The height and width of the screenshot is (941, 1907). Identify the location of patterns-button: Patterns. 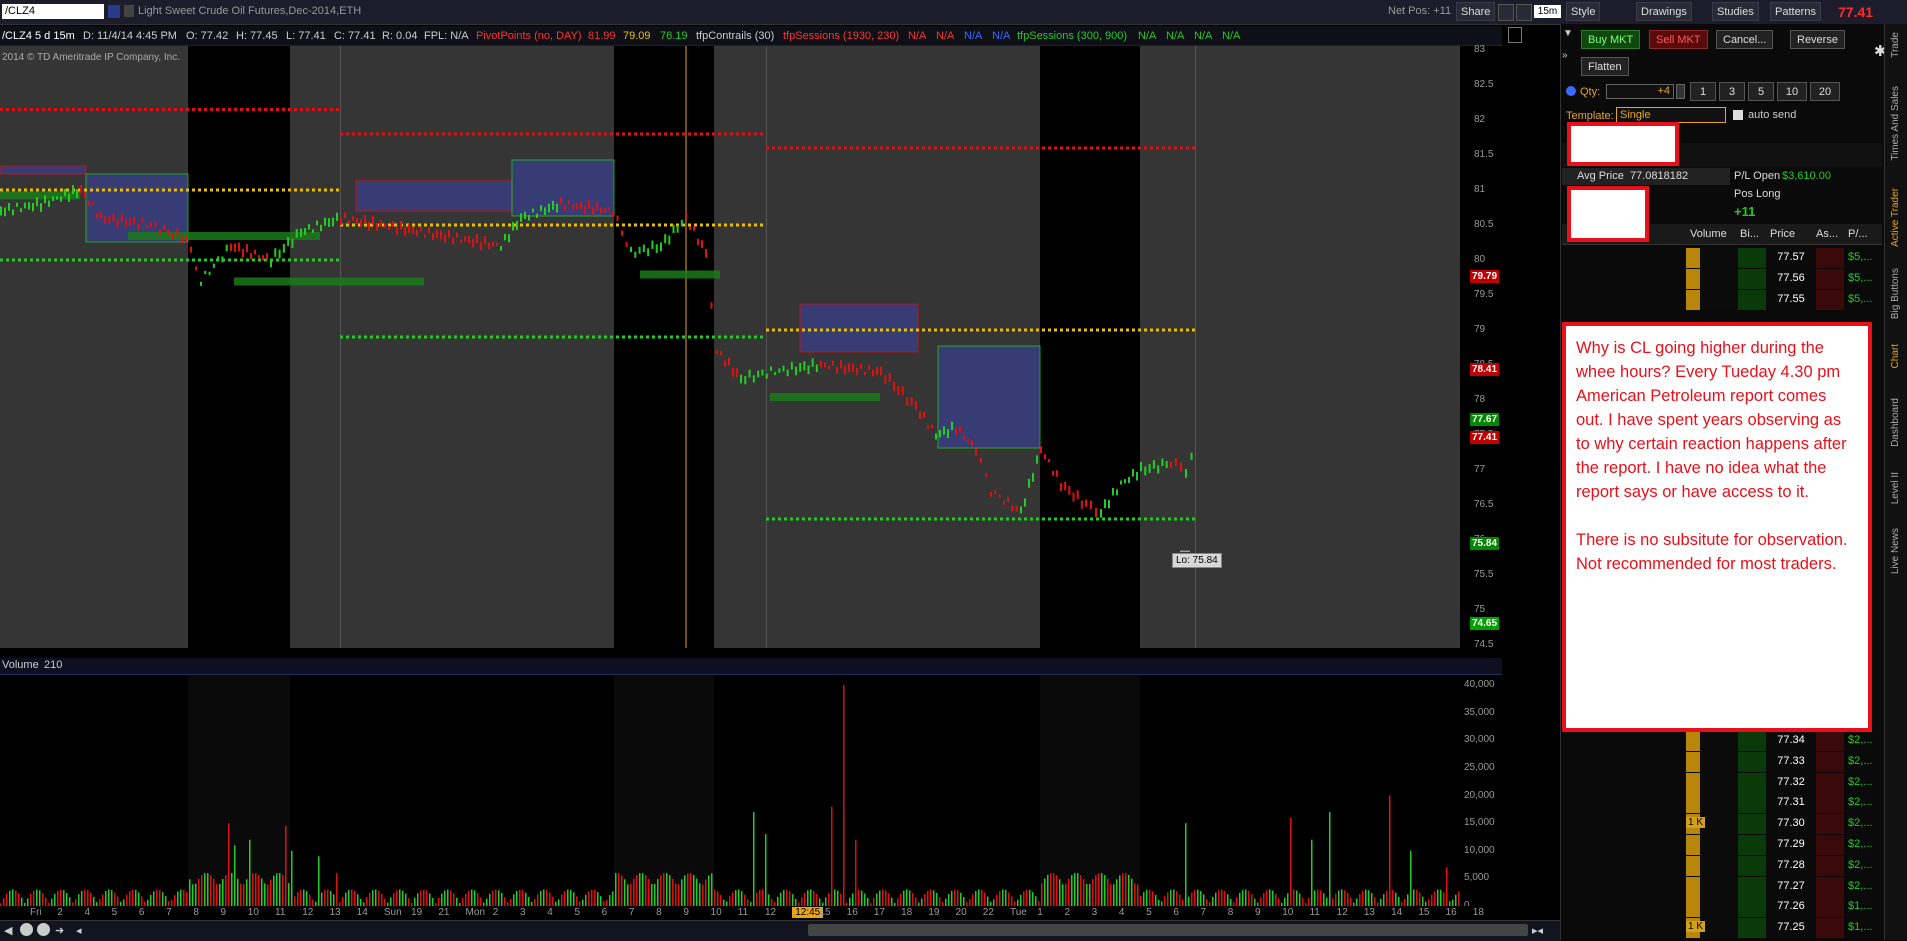
(1795, 11).